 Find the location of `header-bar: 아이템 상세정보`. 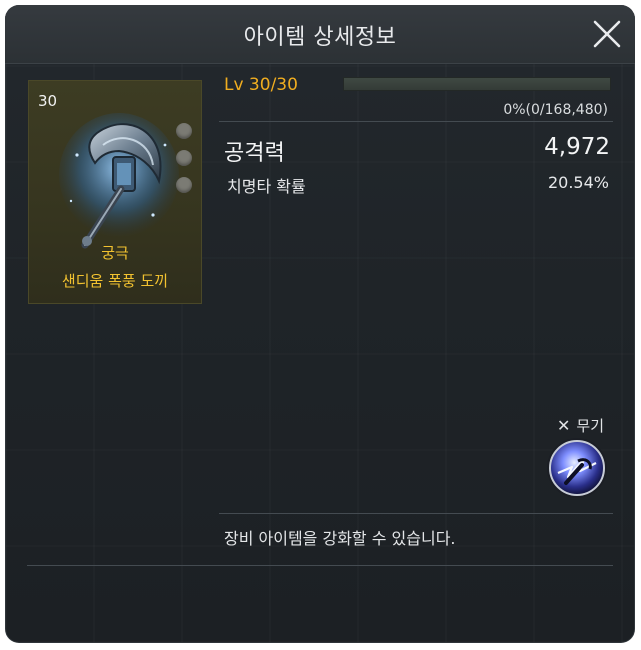

header-bar: 아이템 상세정보 is located at coordinates (320, 34).